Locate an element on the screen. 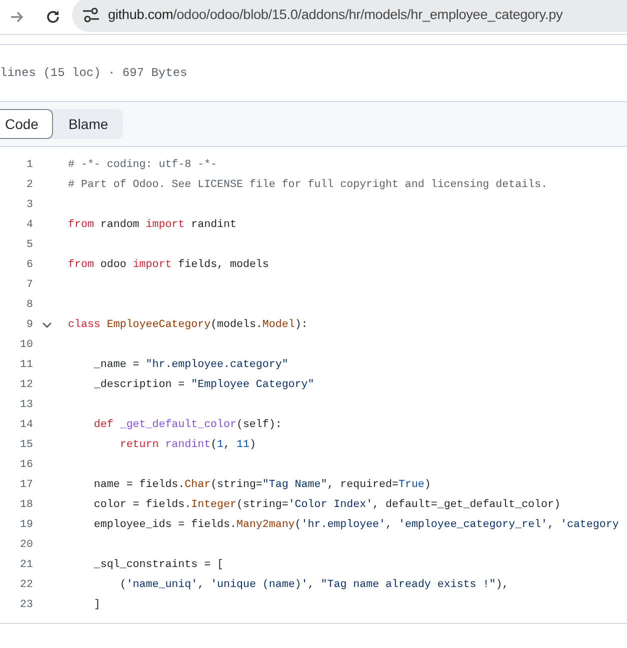  line-number: 17 is located at coordinates (26, 485).